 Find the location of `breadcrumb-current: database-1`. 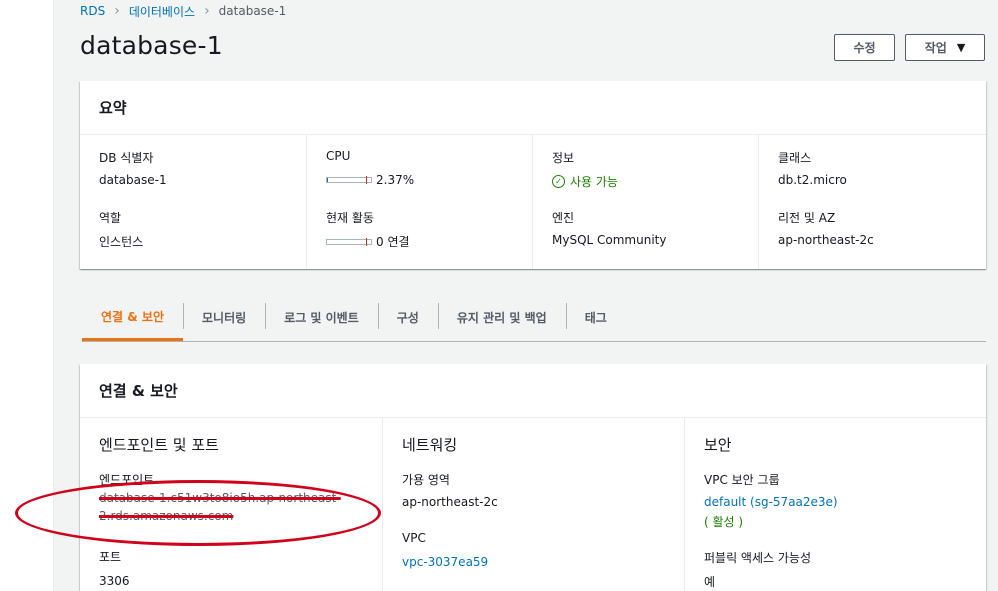

breadcrumb-current: database-1 is located at coordinates (252, 11).